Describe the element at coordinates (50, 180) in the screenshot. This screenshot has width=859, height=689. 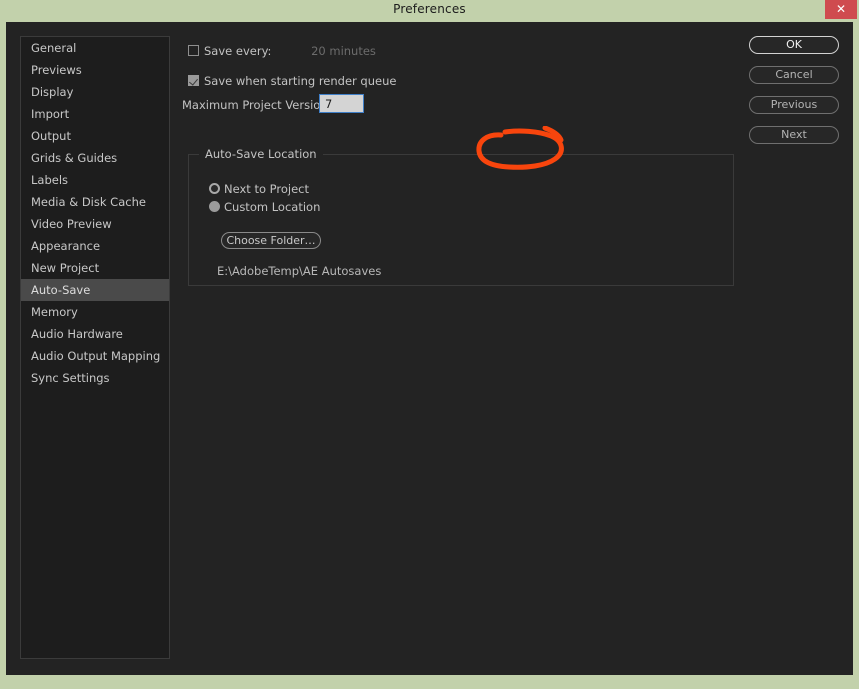
I see `sidebar-item-label: Labels` at that location.